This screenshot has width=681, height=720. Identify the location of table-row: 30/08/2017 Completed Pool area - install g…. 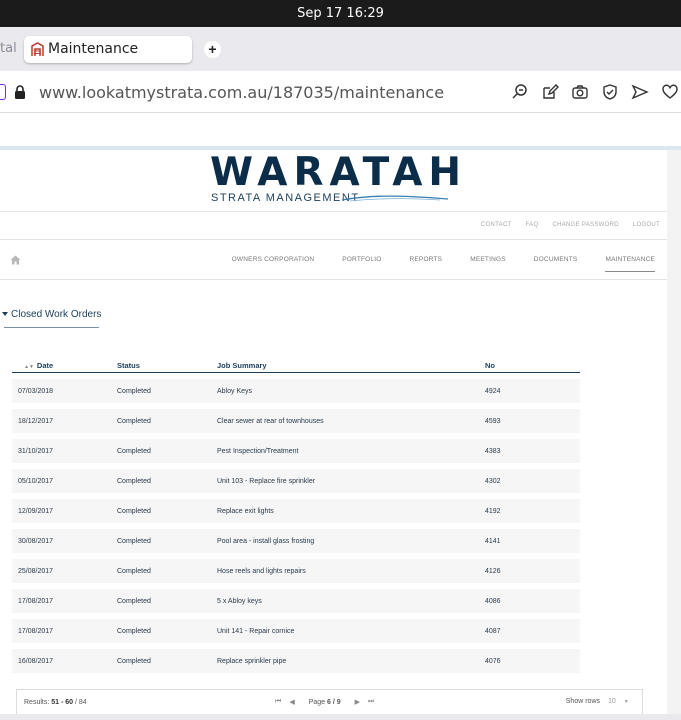
(296, 541).